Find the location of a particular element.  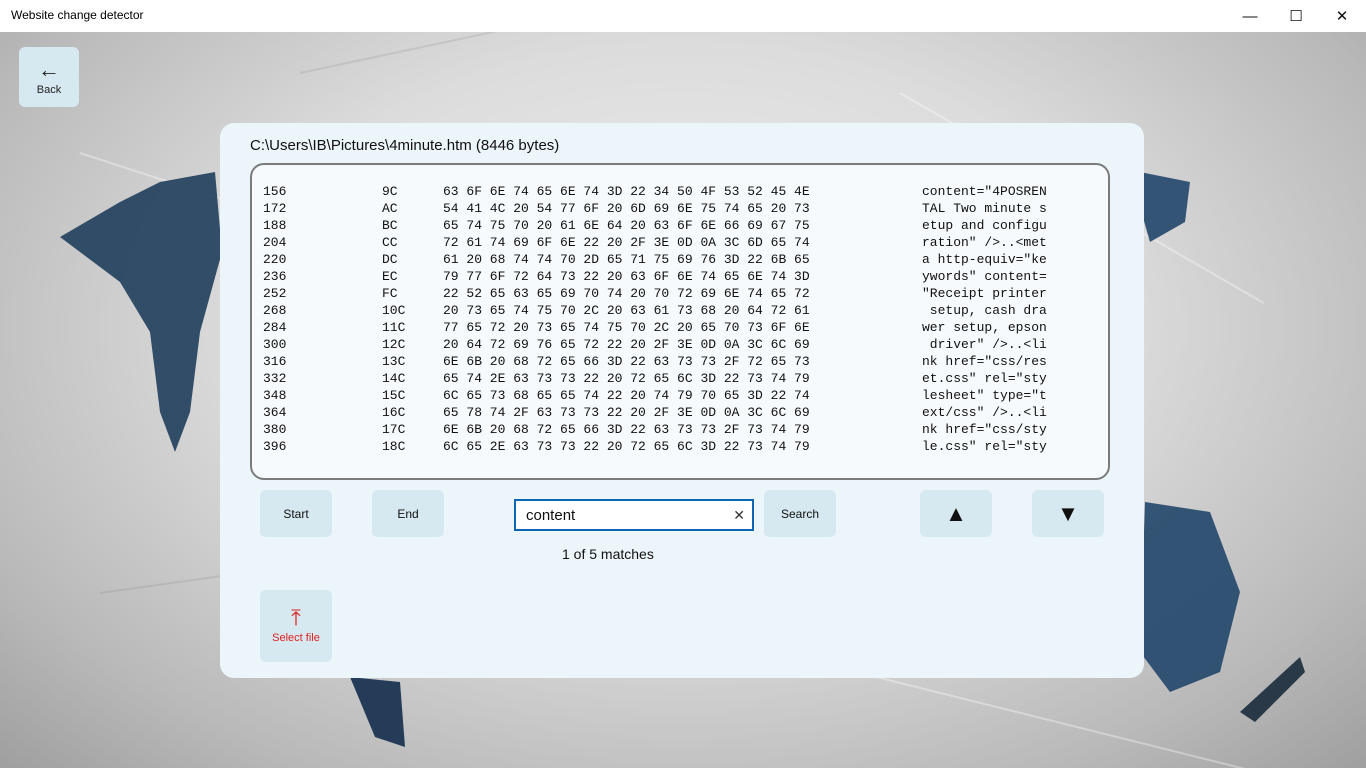

close-icon: ✕ is located at coordinates (1342, 16).